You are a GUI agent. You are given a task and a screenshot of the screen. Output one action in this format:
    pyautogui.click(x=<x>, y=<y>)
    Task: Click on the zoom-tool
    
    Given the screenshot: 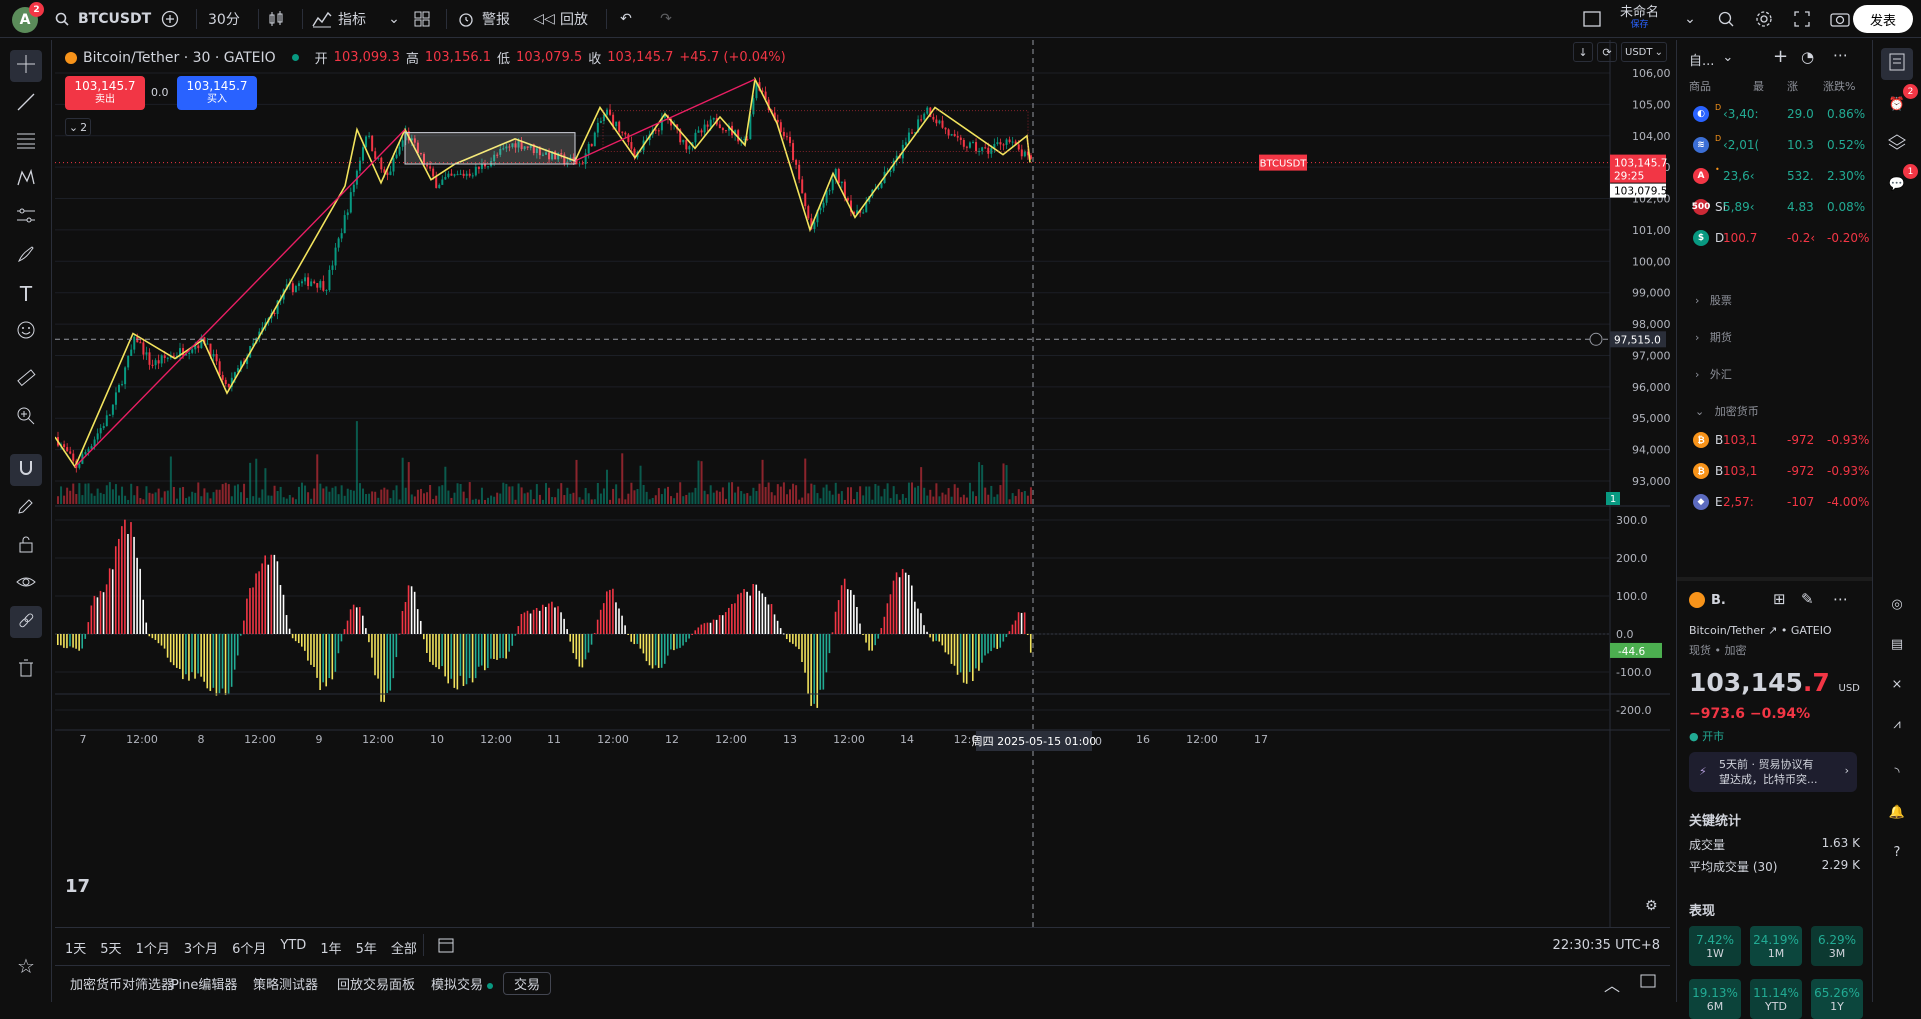 What is the action you would take?
    pyautogui.click(x=26, y=418)
    